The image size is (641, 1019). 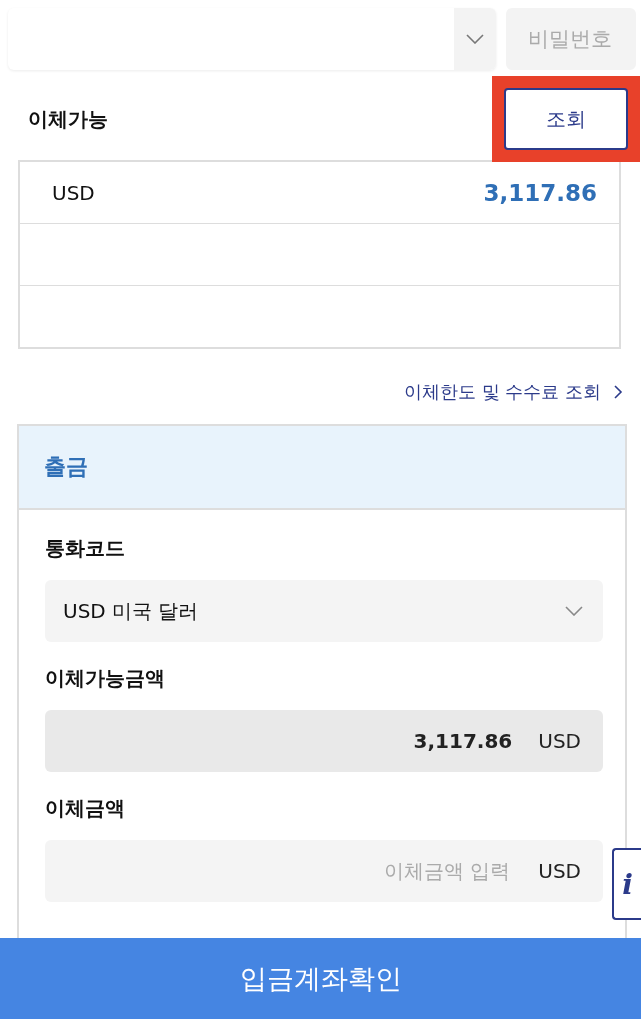 I want to click on amount-field: 이체금액 입력 USD, so click(x=324, y=871).